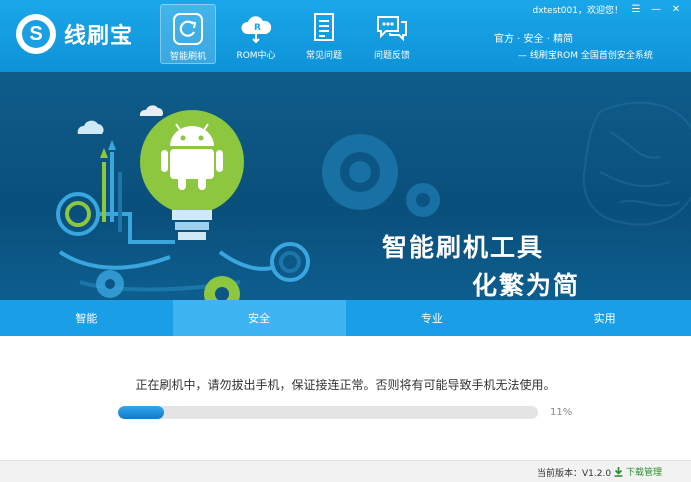 This screenshot has width=691, height=482. Describe the element at coordinates (324, 27) in the screenshot. I see `document-icon` at that location.